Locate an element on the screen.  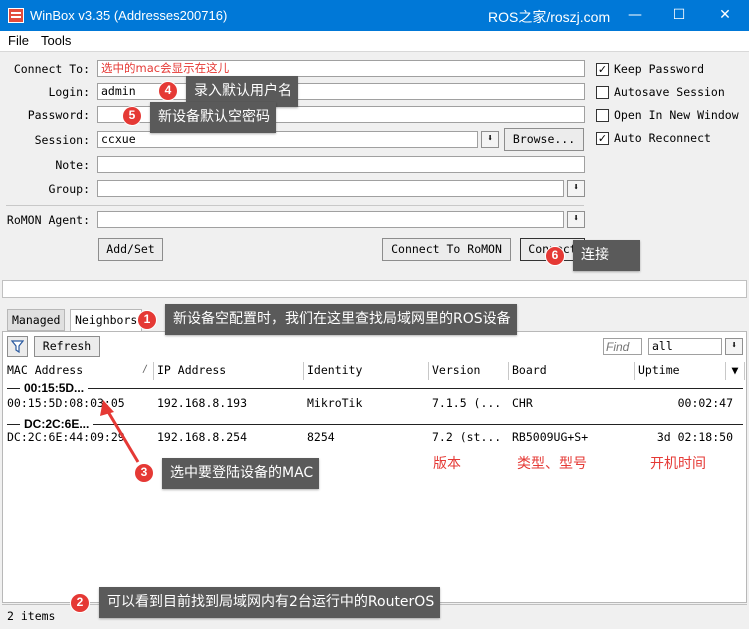
callout-badge-4: 4 is located at coordinates (168, 91).